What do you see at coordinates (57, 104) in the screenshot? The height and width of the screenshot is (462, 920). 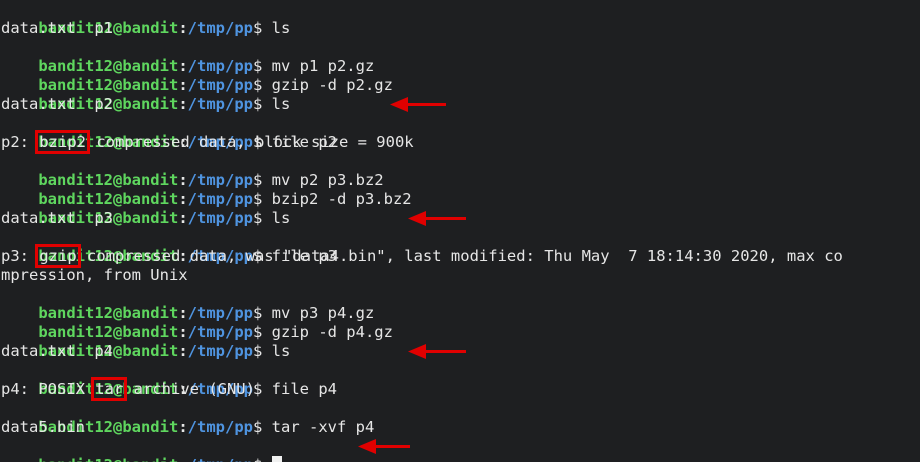 I see `output-line: data.txt p2` at bounding box center [57, 104].